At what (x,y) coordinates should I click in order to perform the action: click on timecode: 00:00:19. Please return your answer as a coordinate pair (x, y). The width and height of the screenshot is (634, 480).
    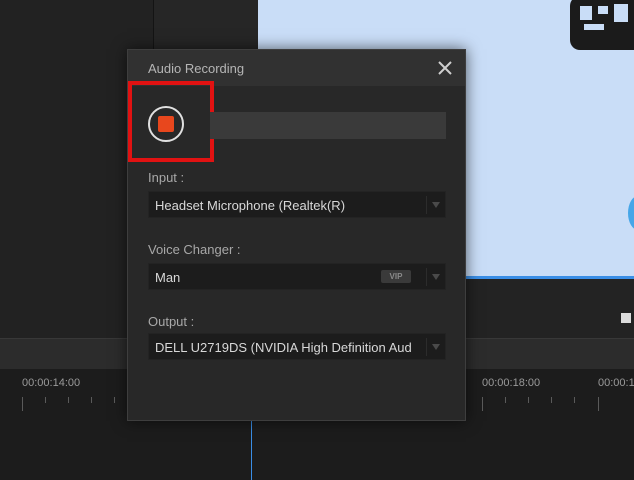
    Looking at the image, I should click on (616, 383).